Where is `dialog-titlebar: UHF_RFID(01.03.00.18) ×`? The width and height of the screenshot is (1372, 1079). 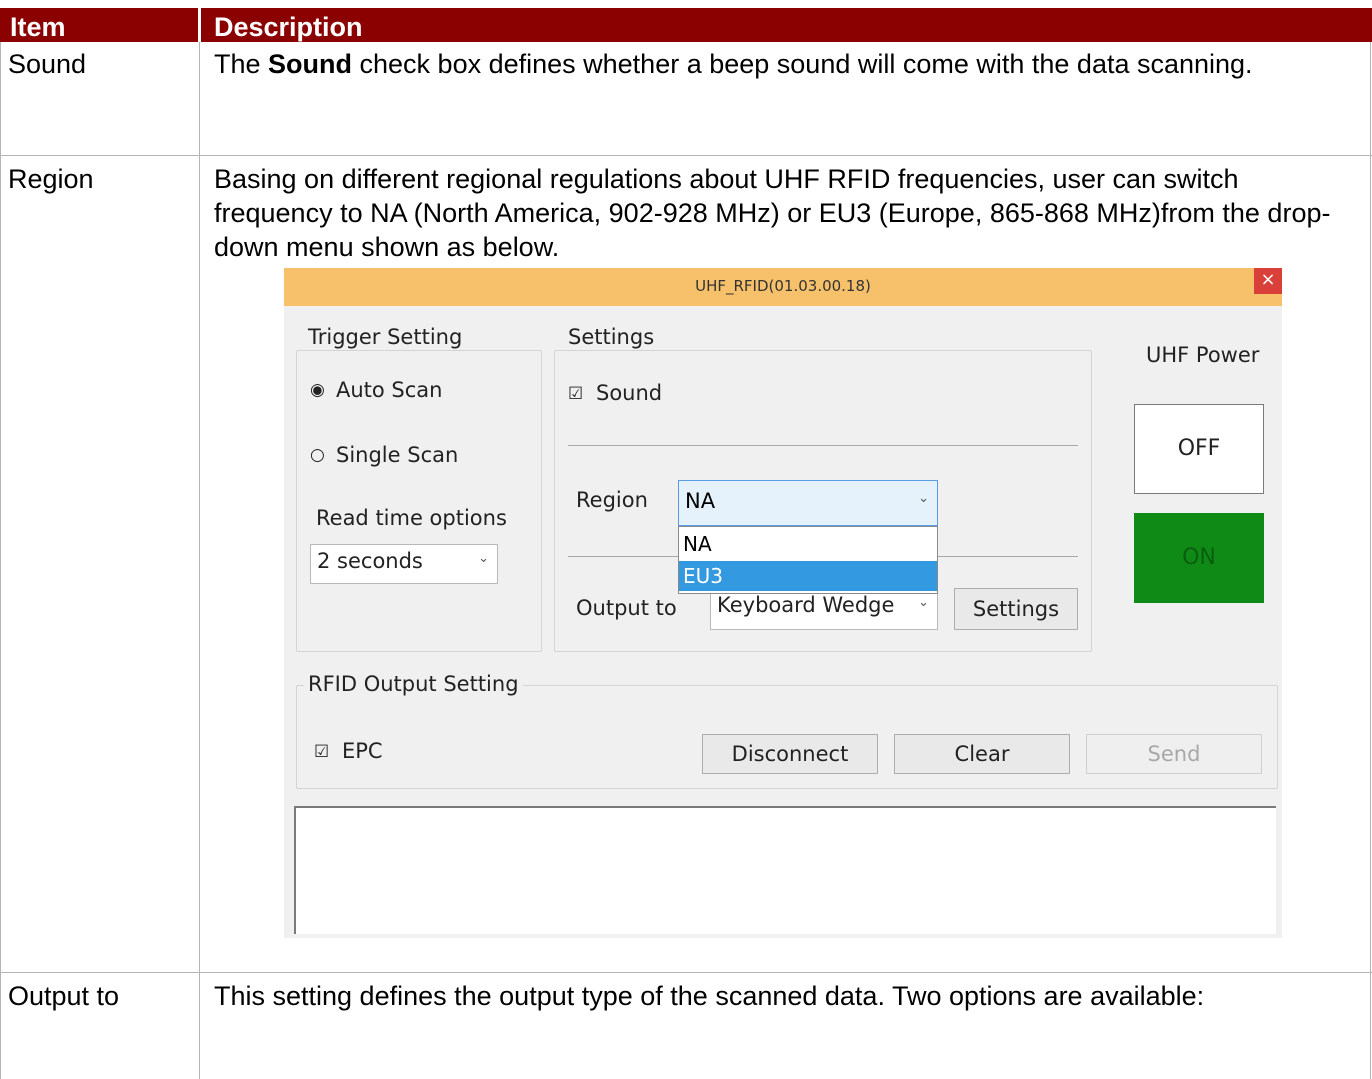
dialog-titlebar: UHF_RFID(01.03.00.18) × is located at coordinates (783, 287).